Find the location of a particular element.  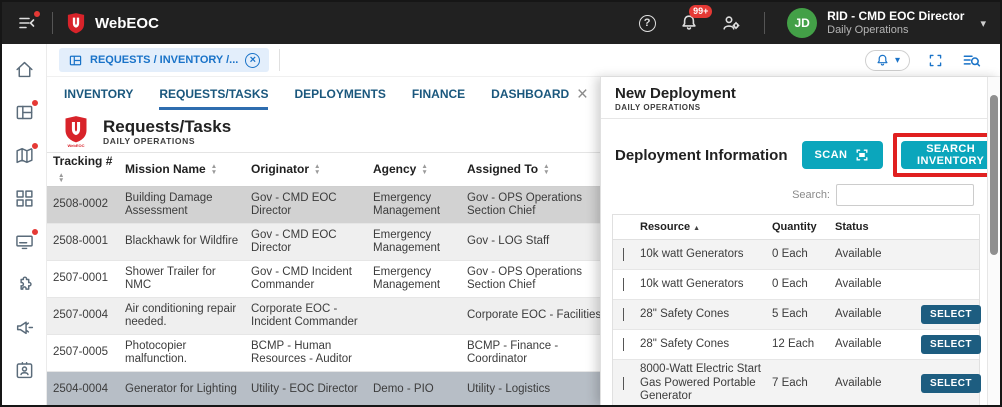

user-avatar: JD is located at coordinates (802, 23).